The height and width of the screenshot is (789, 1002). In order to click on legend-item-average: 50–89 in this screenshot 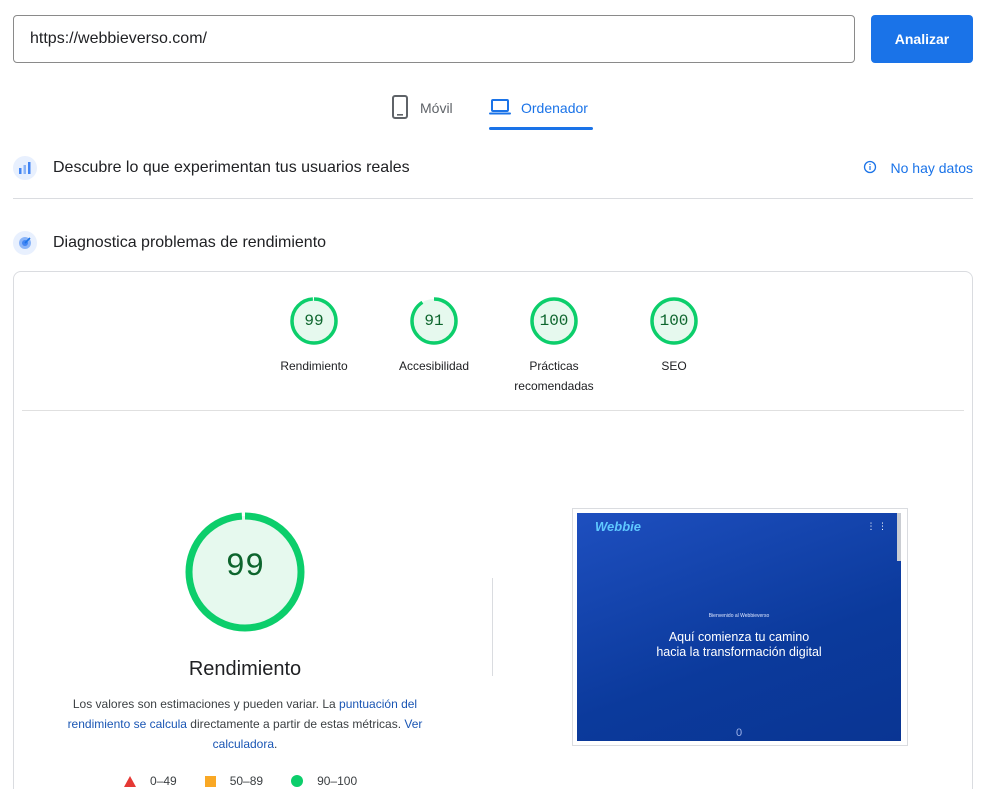, I will do `click(234, 781)`.